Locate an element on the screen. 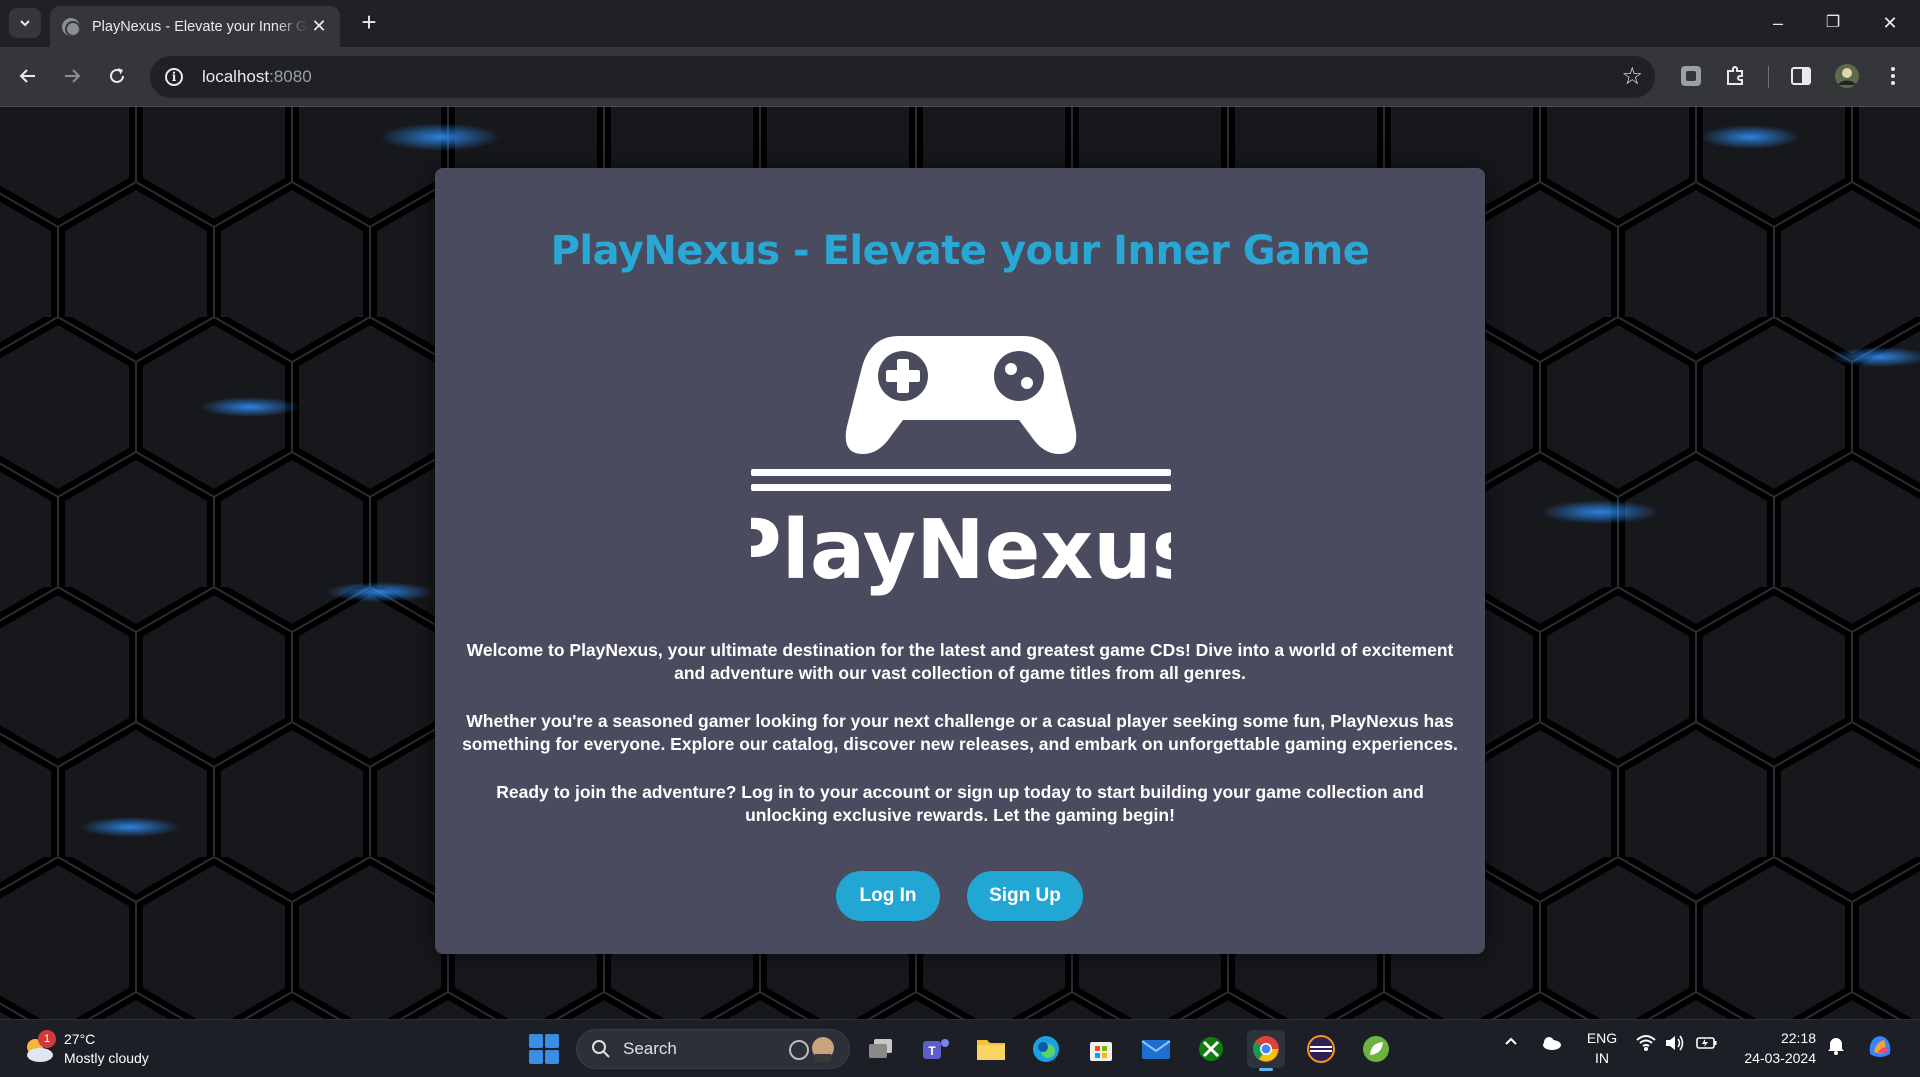 This screenshot has height=1077, width=1920. eclipse-app is located at coordinates (1321, 1049).